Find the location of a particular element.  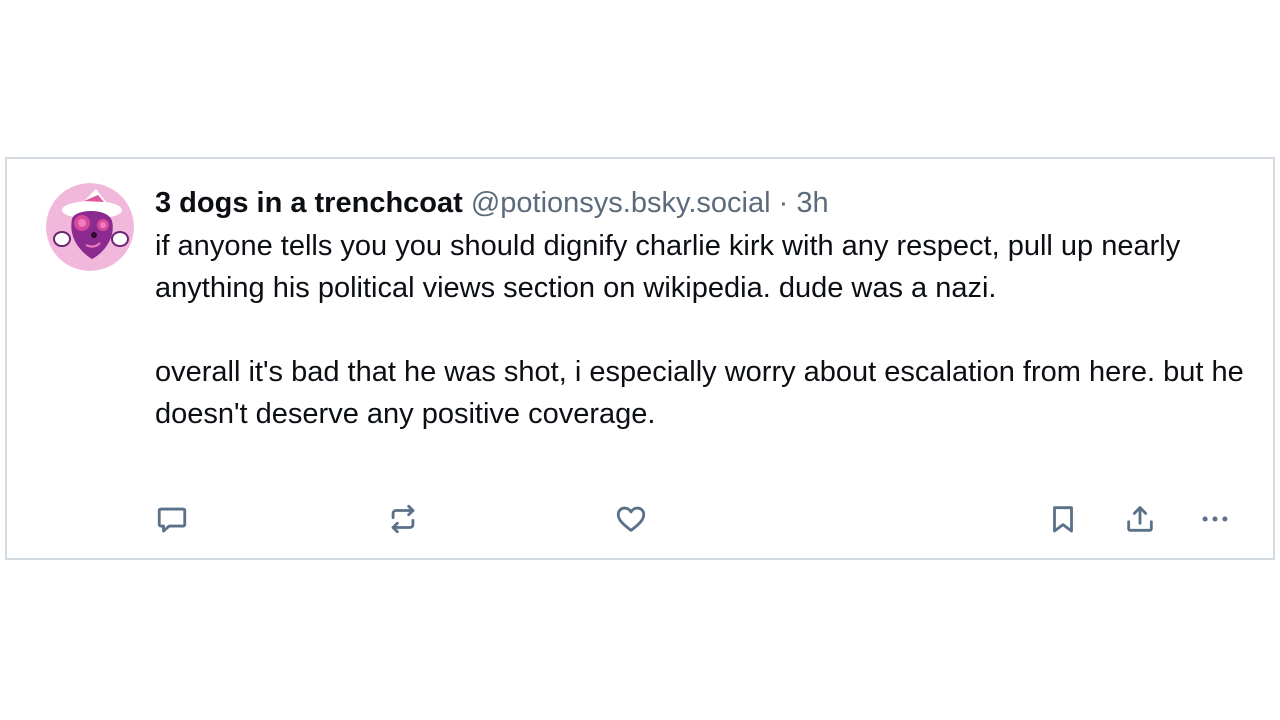

more-dots-icon is located at coordinates (1215, 519).